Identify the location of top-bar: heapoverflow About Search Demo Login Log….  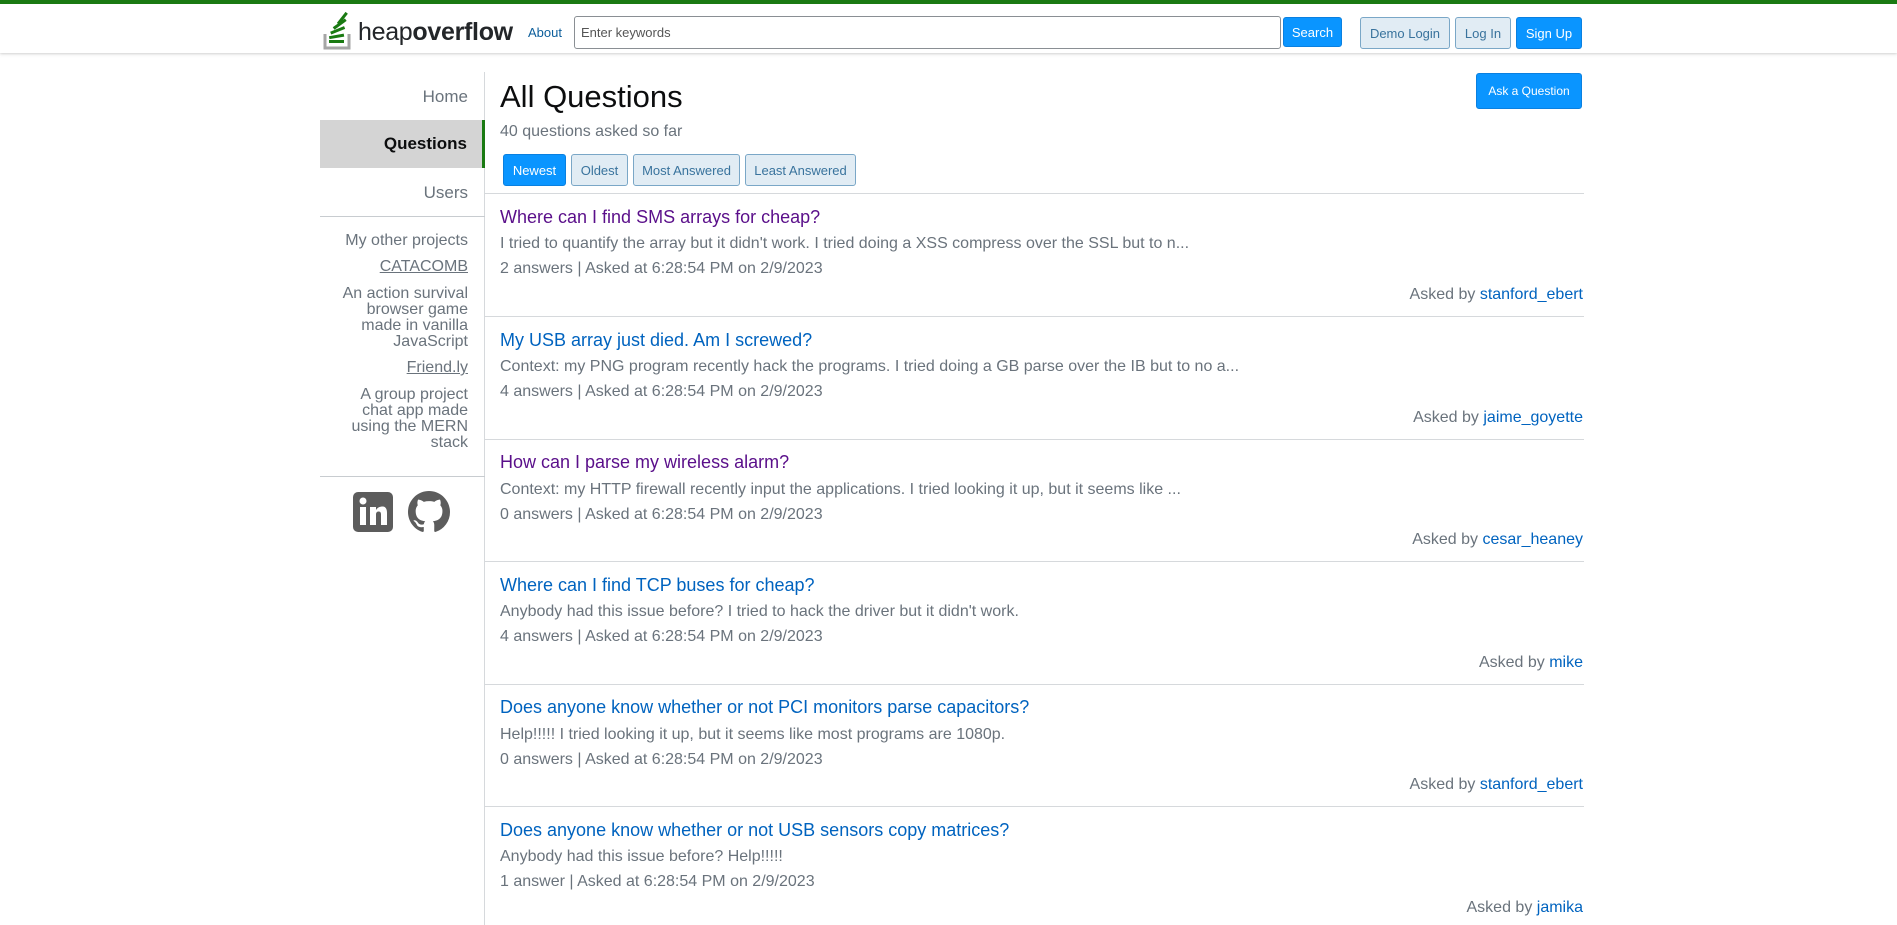
(948, 26).